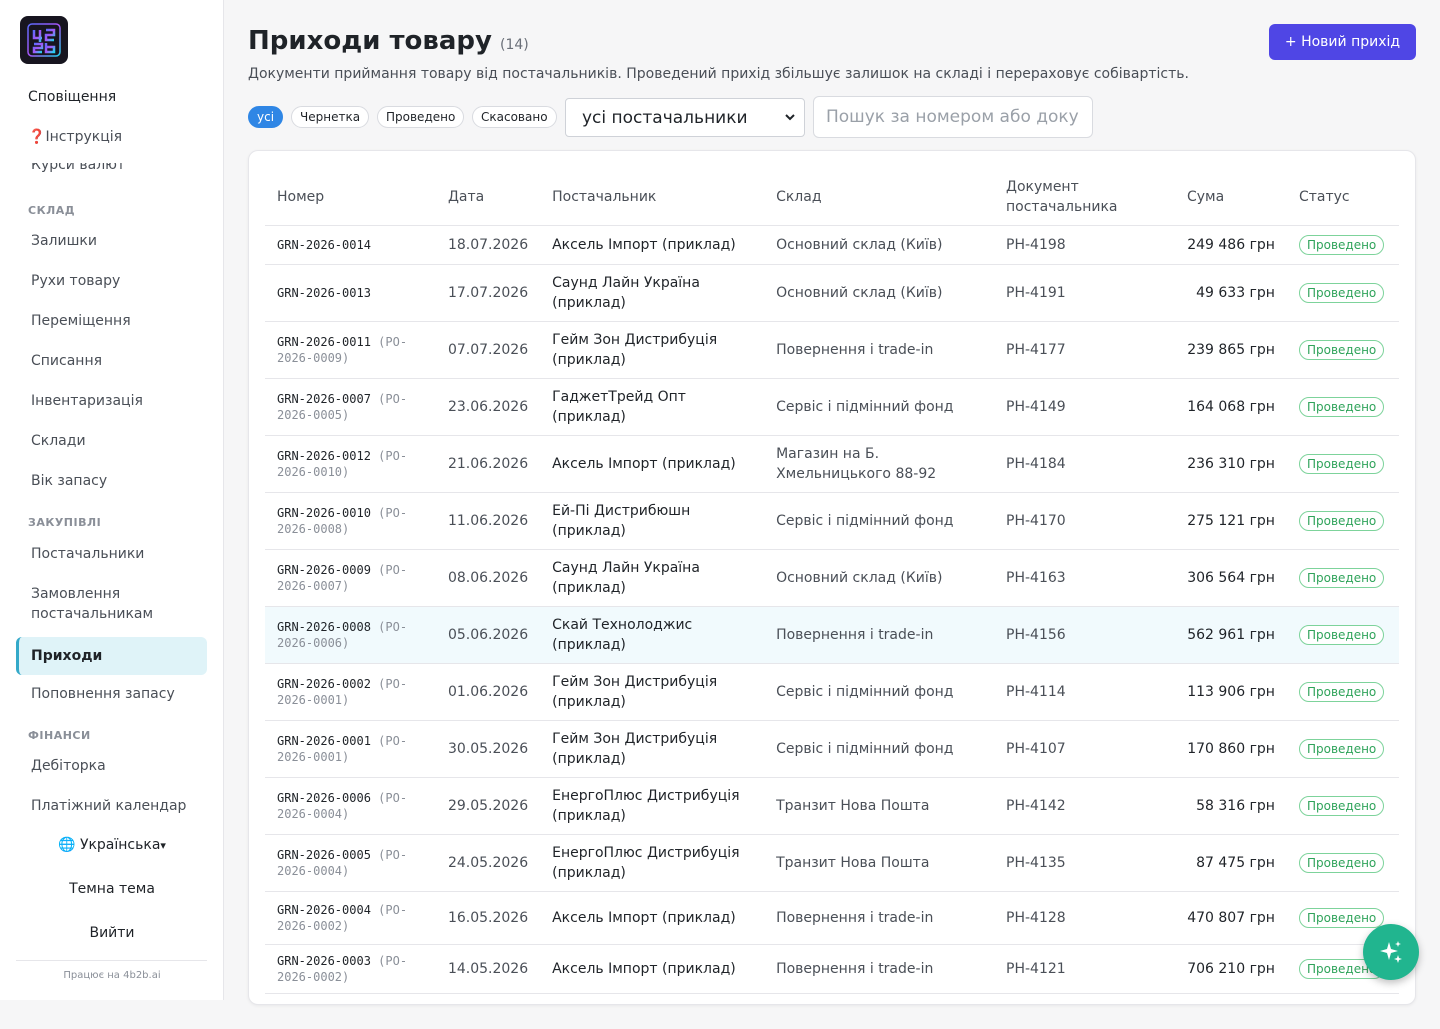 This screenshot has height=1029, width=1440. Describe the element at coordinates (488, 635) in the screenshot. I see `receipt-date: 05.06.2026` at that location.